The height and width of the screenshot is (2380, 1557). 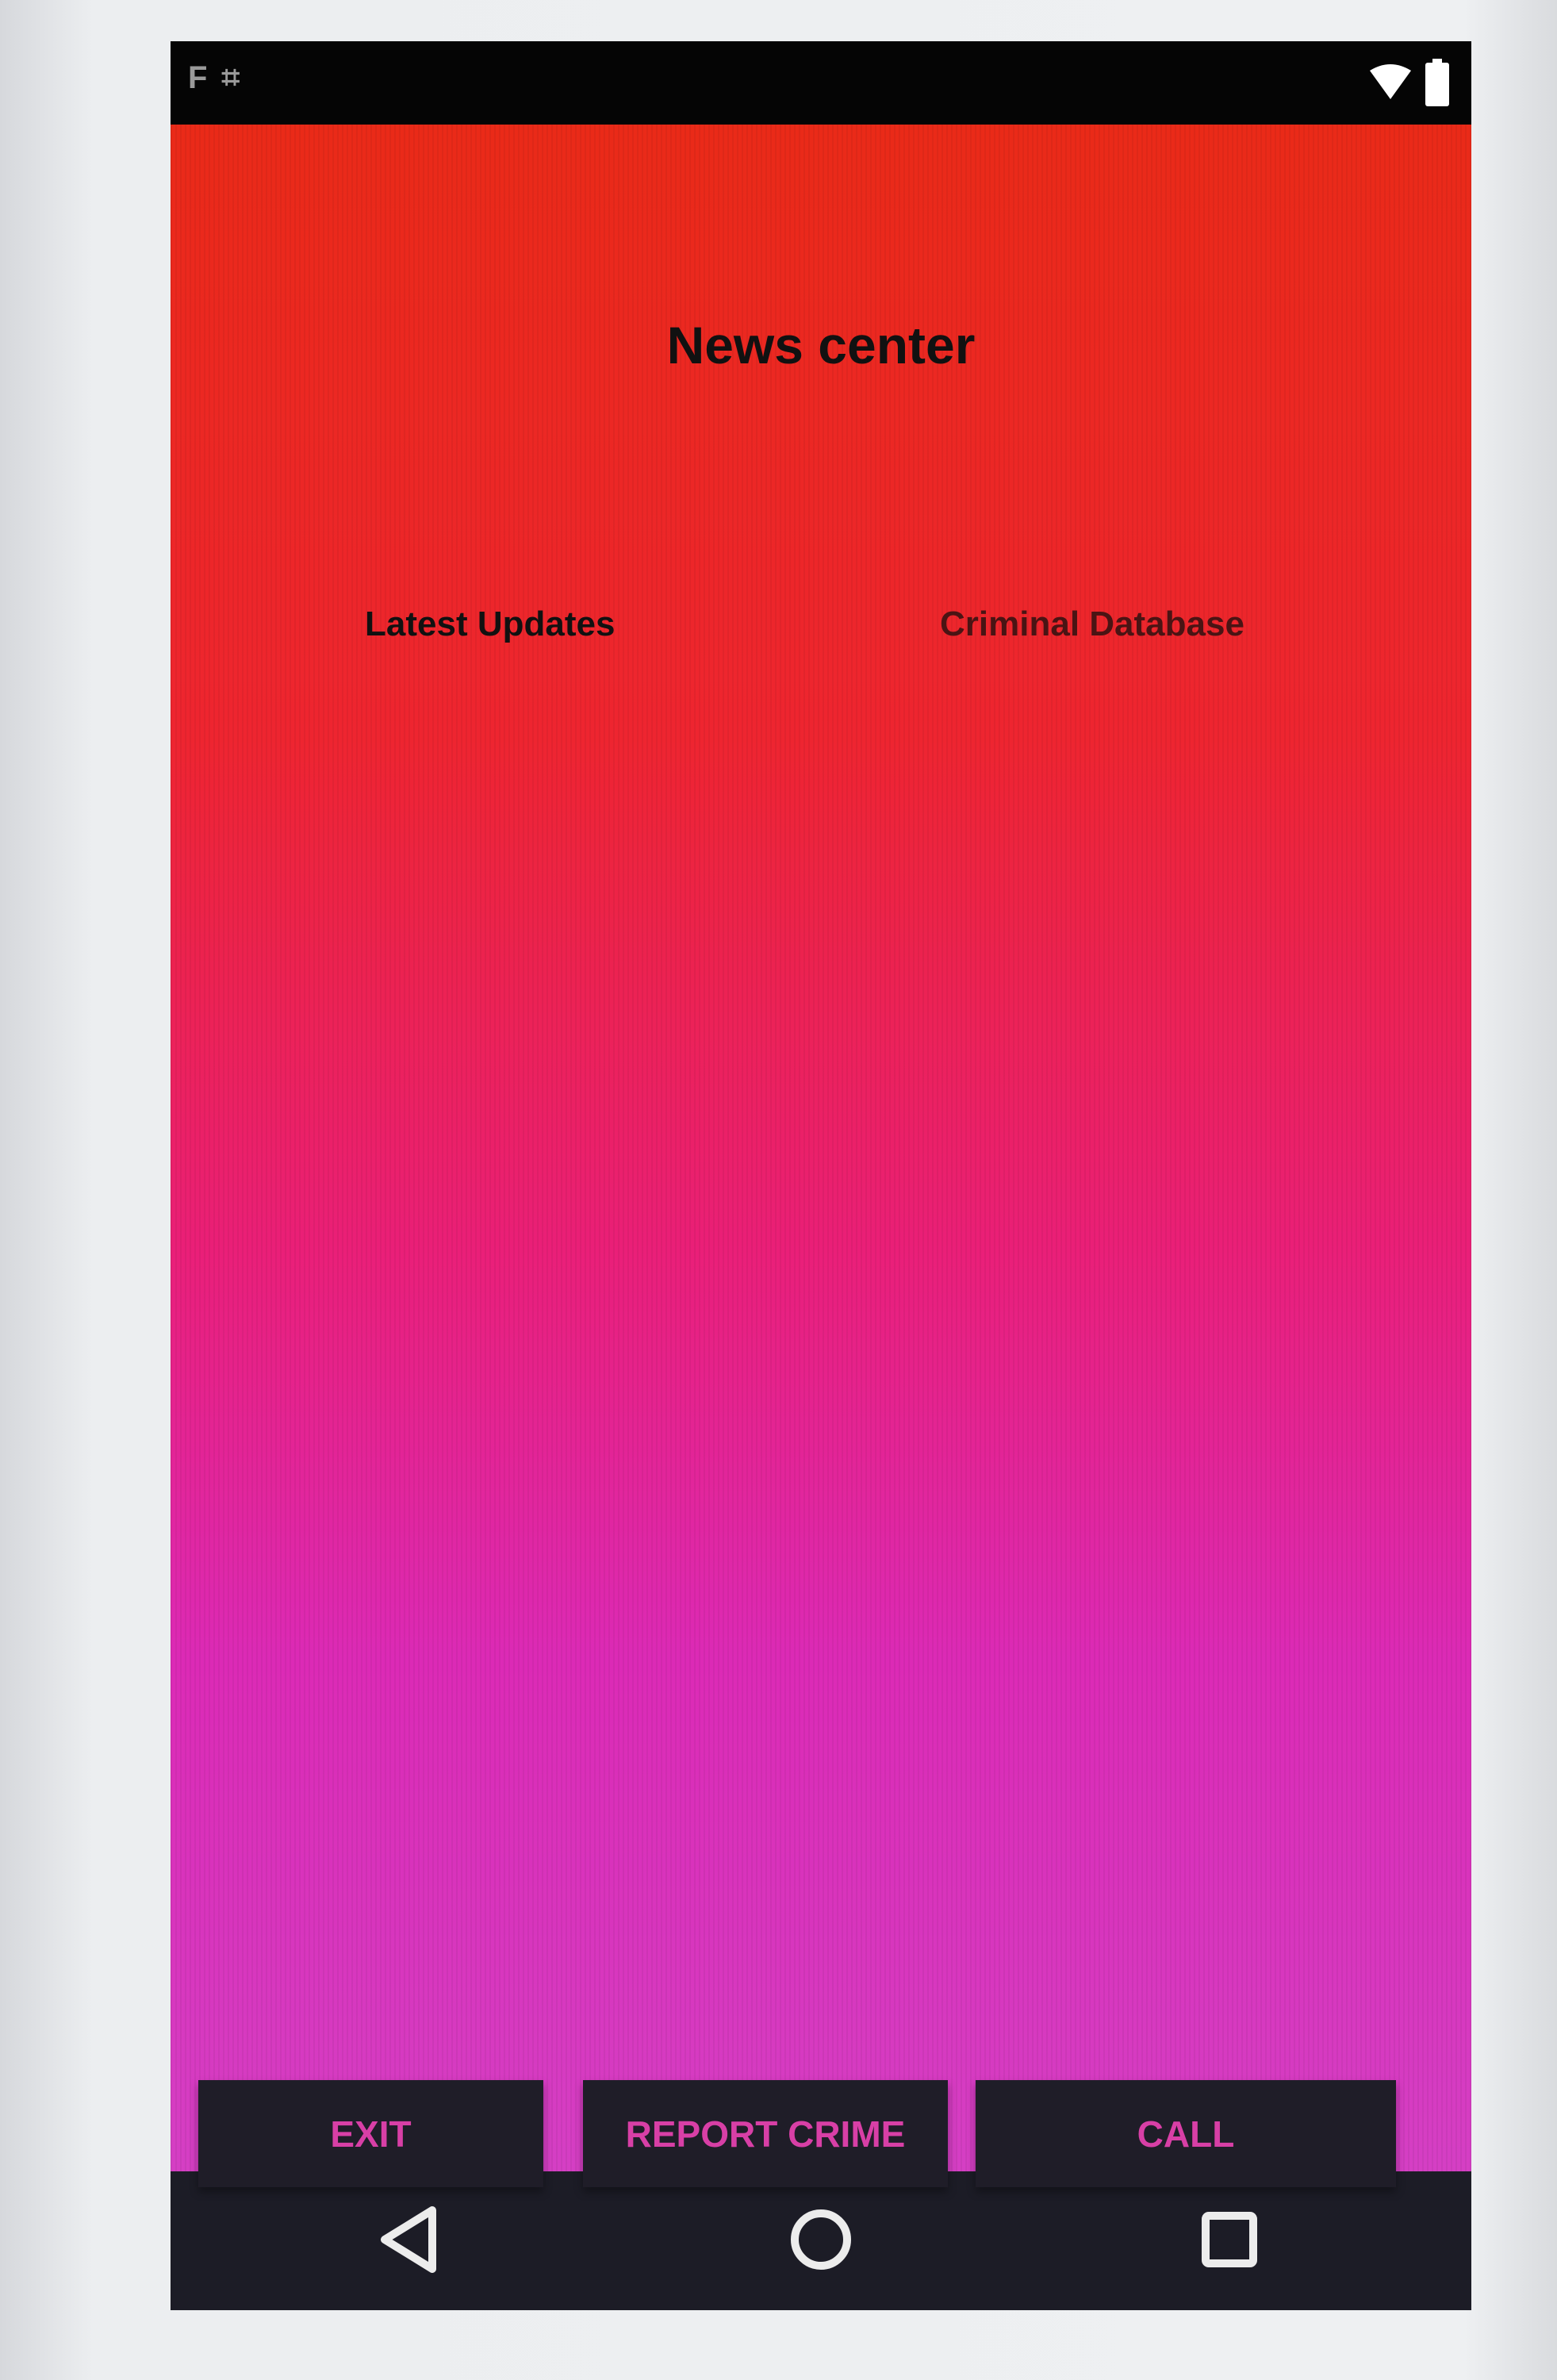 I want to click on status-bar: F ⌗, so click(x=821, y=83).